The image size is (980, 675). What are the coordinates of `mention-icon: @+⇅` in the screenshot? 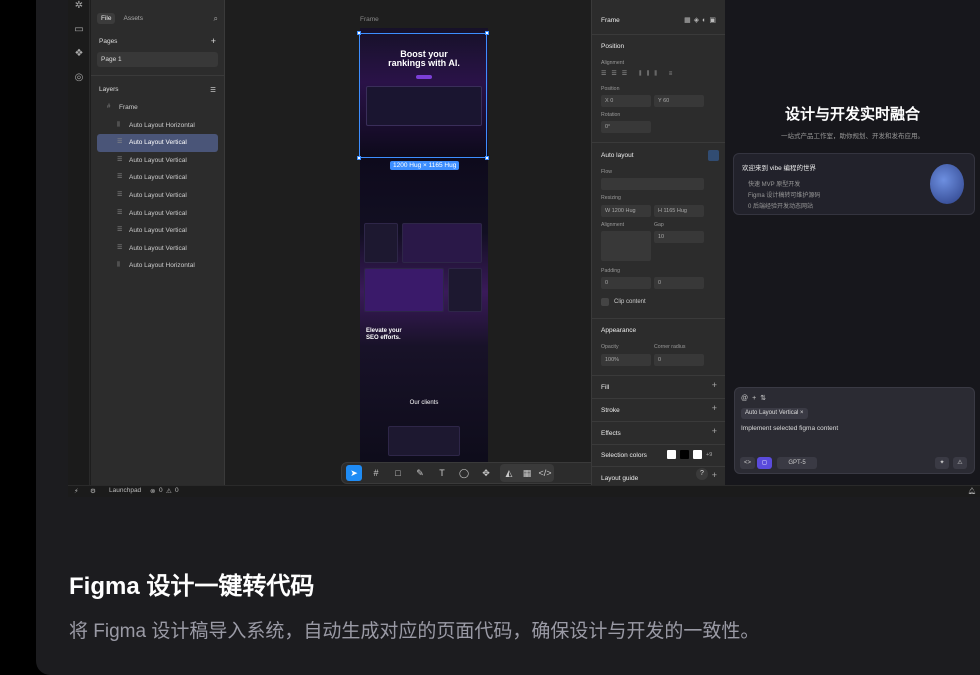 It's located at (755, 398).